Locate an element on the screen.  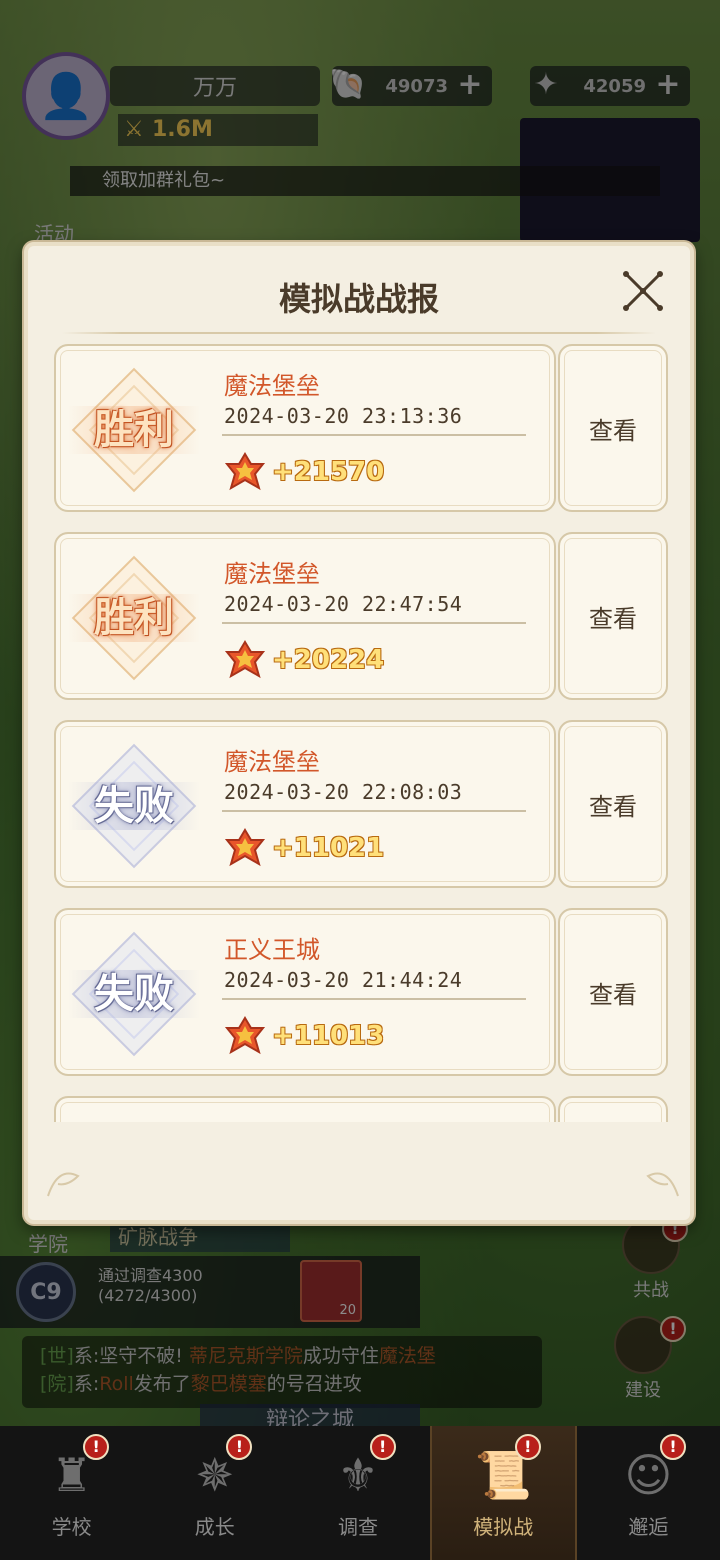
ornament-decoration is located at coordinates (363, 1184).